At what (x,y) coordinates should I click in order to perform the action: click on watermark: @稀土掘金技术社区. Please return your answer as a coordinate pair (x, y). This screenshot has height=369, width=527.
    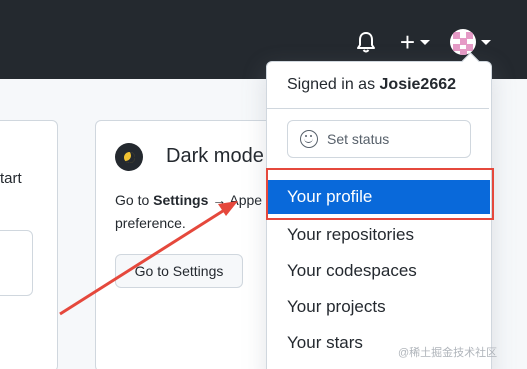
    Looking at the image, I should click on (448, 353).